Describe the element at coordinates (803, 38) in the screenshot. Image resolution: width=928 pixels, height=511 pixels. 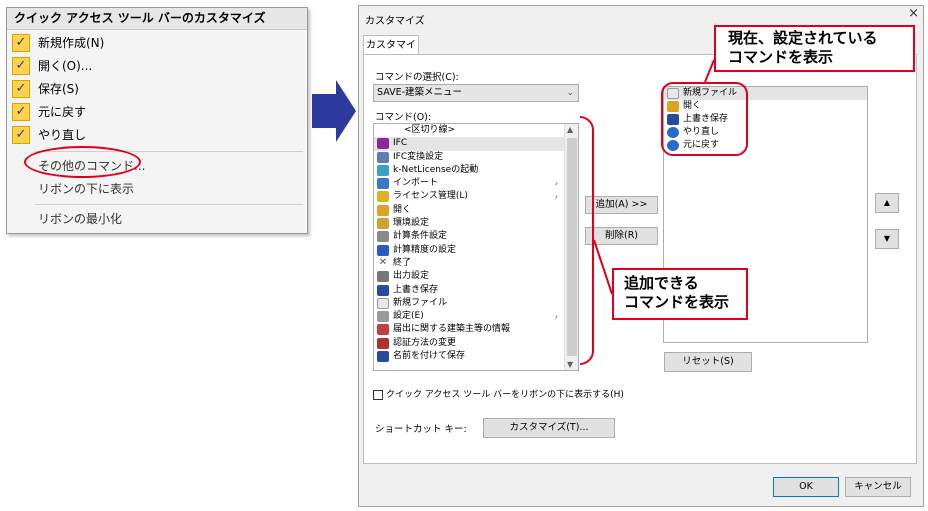
I see `callout-text: 現在、設定されている` at that location.